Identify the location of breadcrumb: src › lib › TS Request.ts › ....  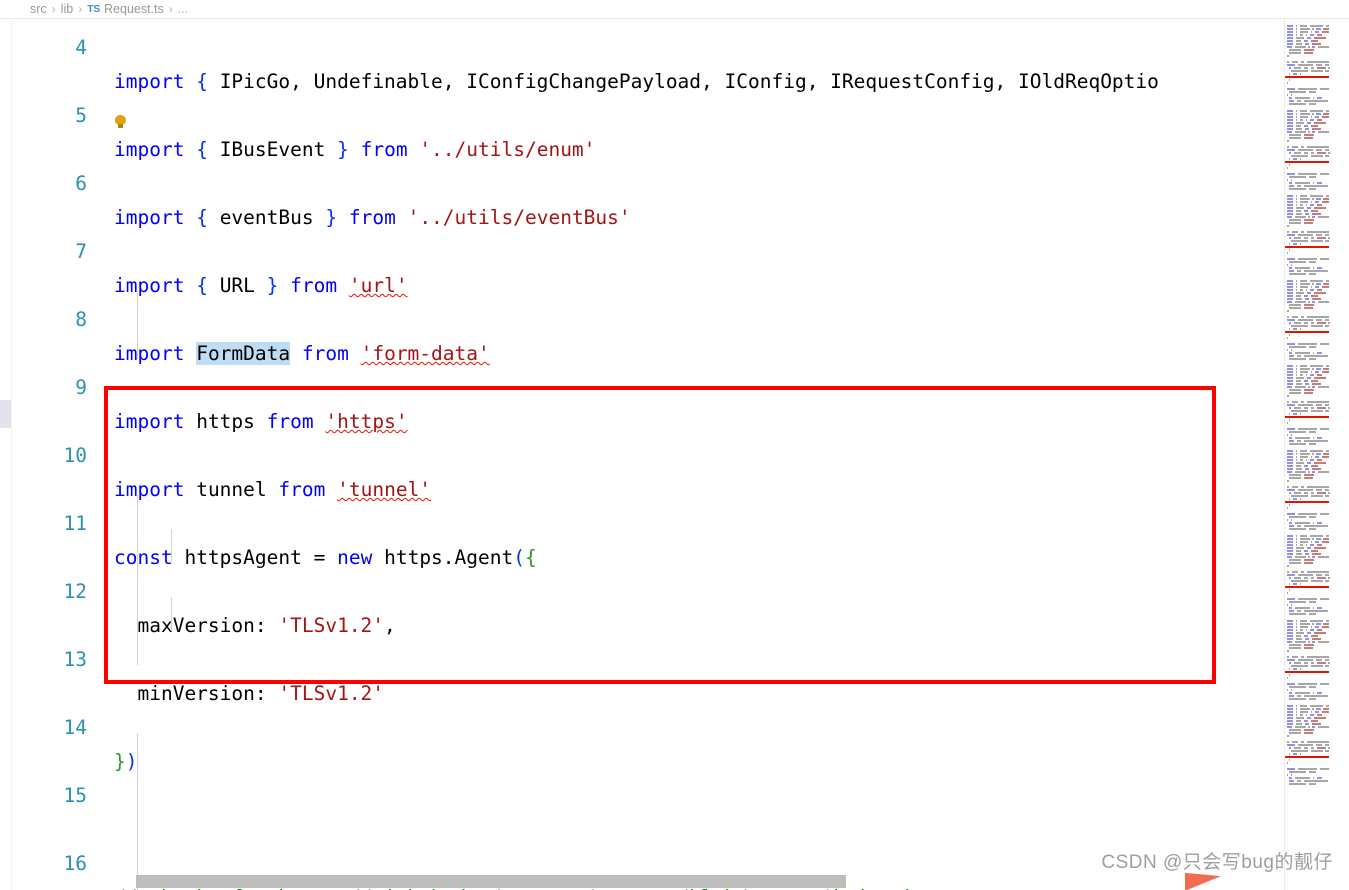
(674, 9).